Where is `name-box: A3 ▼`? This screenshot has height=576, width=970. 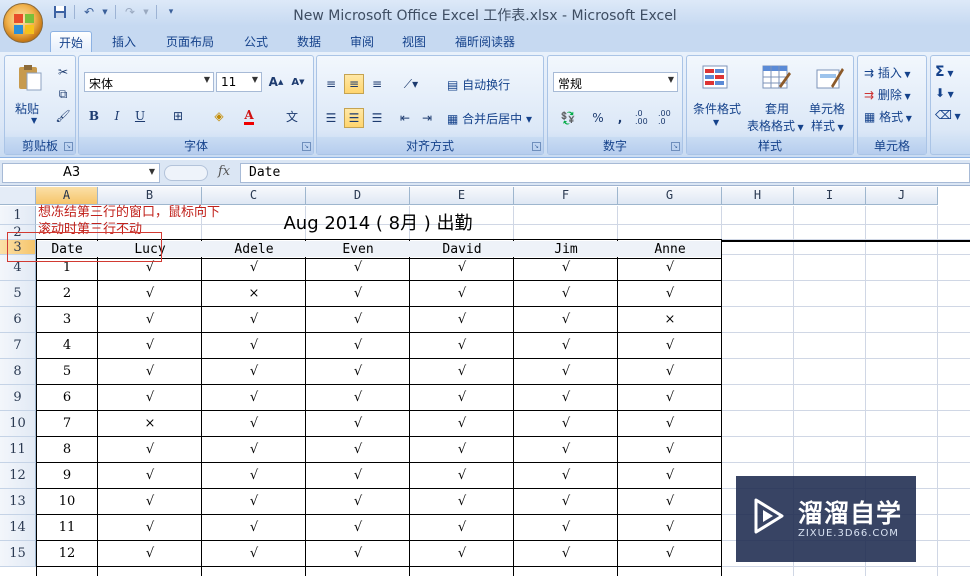 name-box: A3 ▼ is located at coordinates (81, 173).